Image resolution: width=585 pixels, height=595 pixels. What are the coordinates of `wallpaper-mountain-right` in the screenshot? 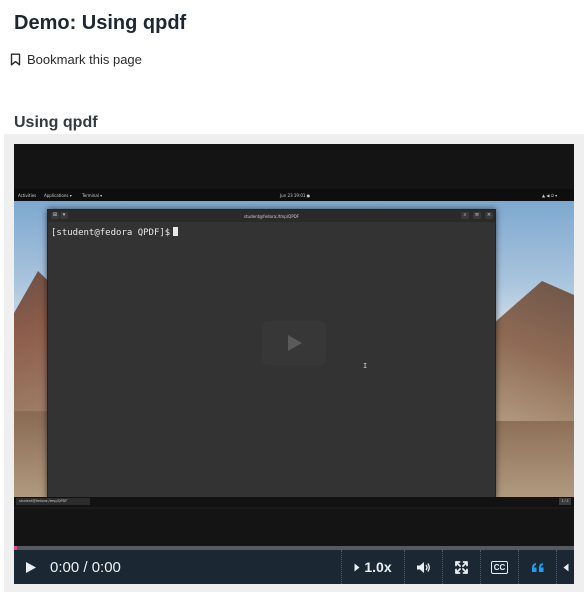 It's located at (534, 351).